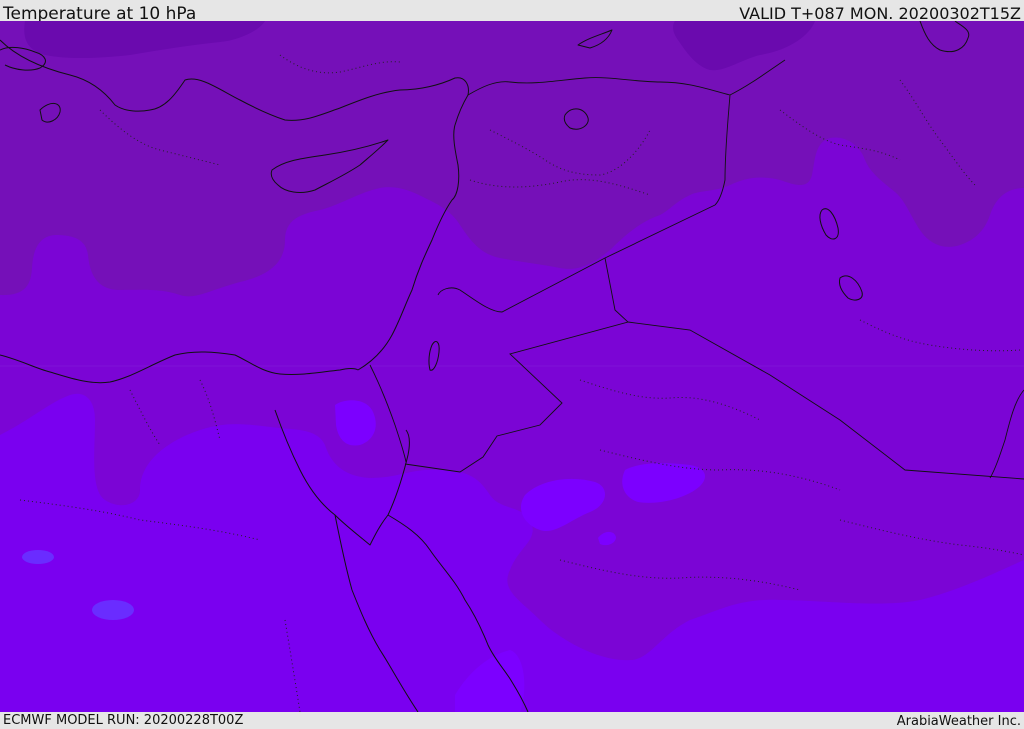 The image size is (1024, 729). I want to click on model-run-label: ECMWF MODEL RUN: 20200228T00Z, so click(123, 720).